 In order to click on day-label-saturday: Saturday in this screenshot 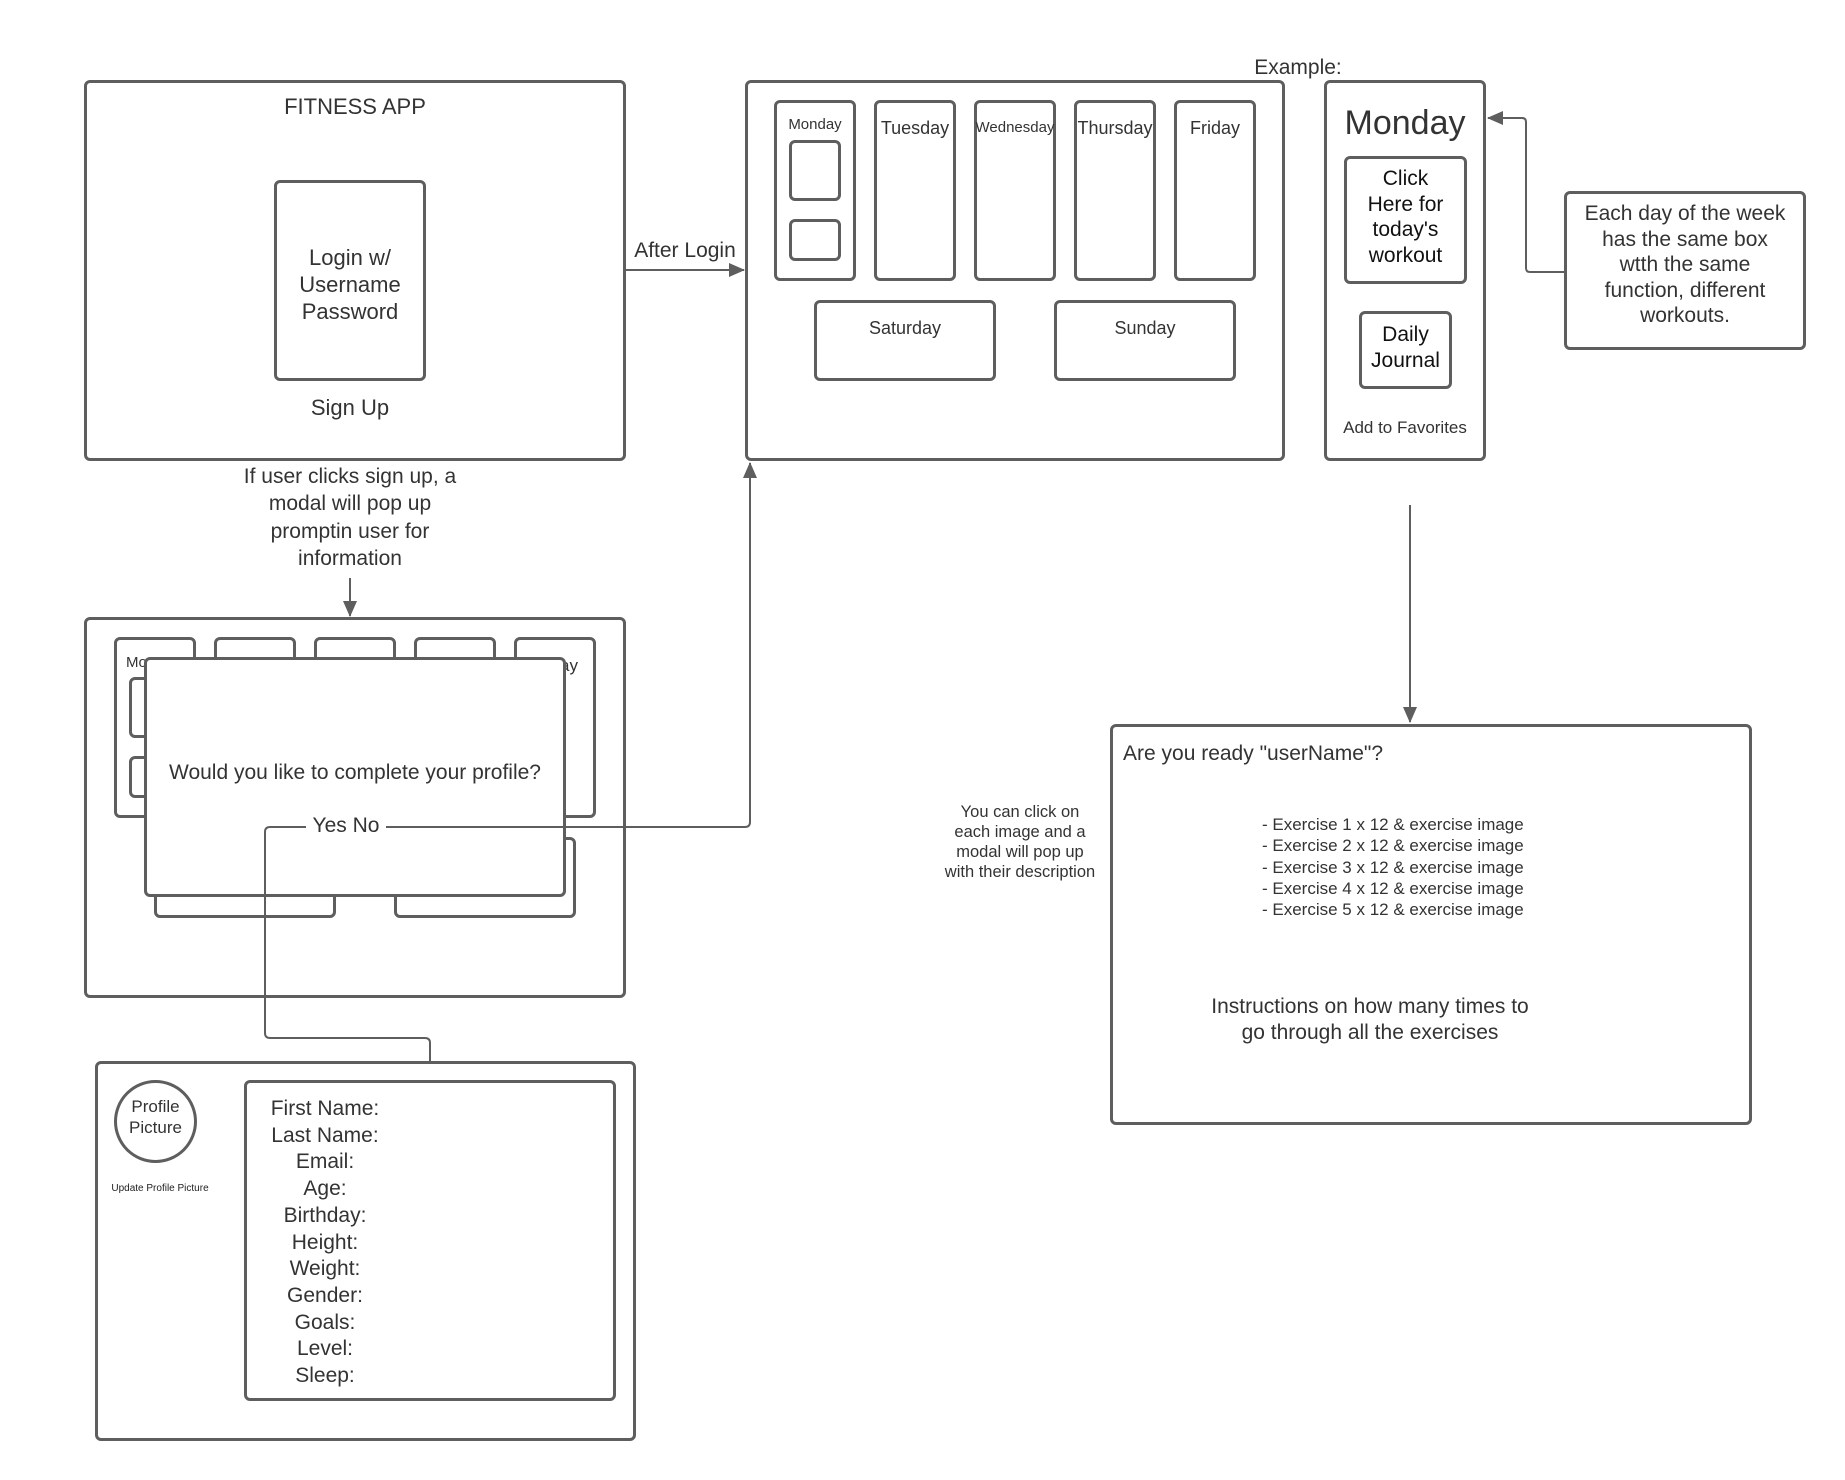, I will do `click(905, 328)`.